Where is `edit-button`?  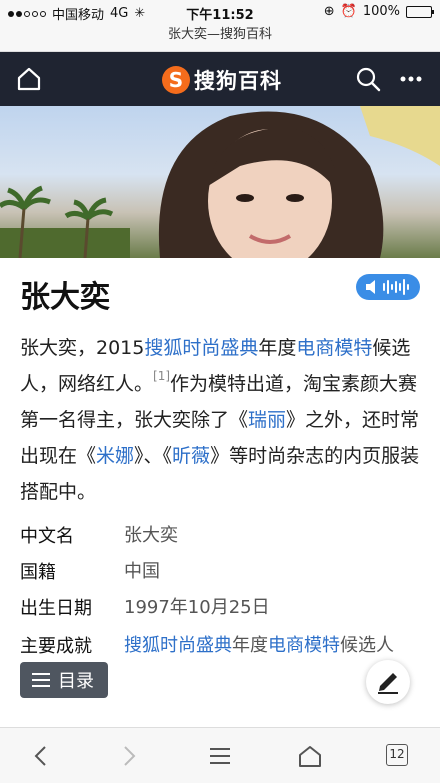 edit-button is located at coordinates (388, 682).